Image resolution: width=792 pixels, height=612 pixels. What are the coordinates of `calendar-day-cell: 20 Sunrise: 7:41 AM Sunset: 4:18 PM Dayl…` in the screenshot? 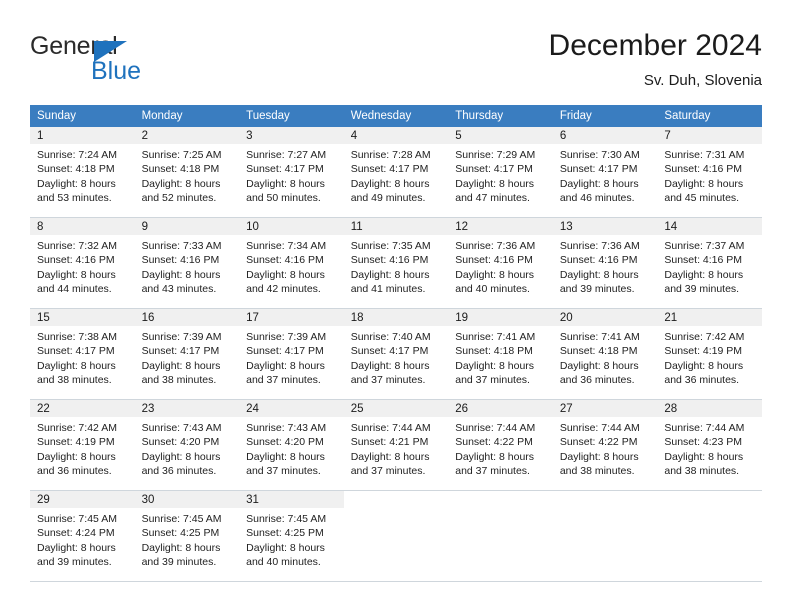 It's located at (605, 354).